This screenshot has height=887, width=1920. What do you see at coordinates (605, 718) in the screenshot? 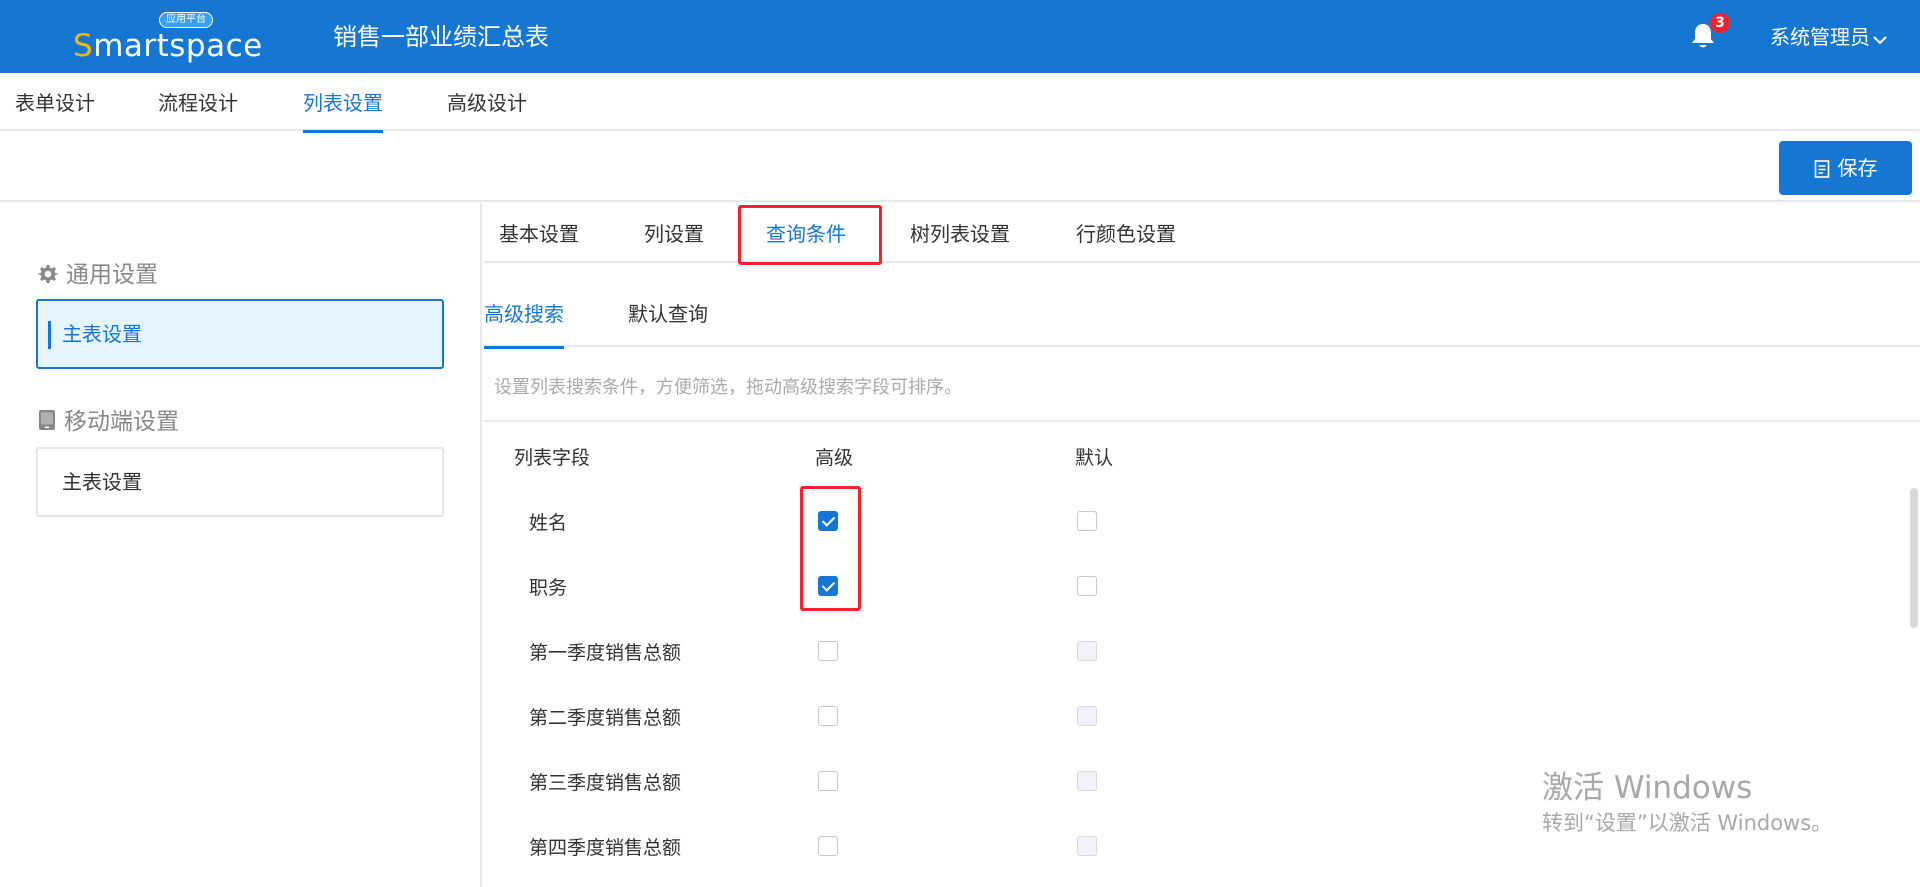
I see `row-field-label: 第二季度销售总额` at bounding box center [605, 718].